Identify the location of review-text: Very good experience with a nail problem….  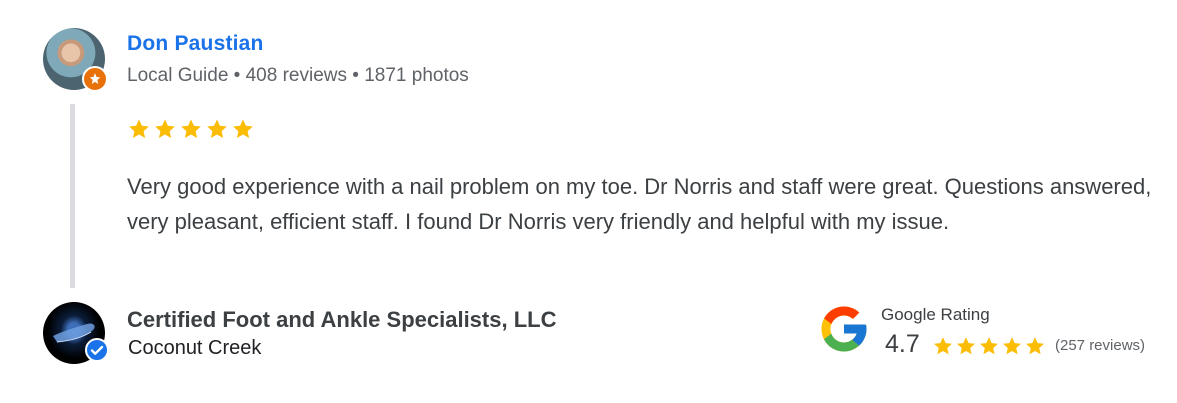
(639, 204).